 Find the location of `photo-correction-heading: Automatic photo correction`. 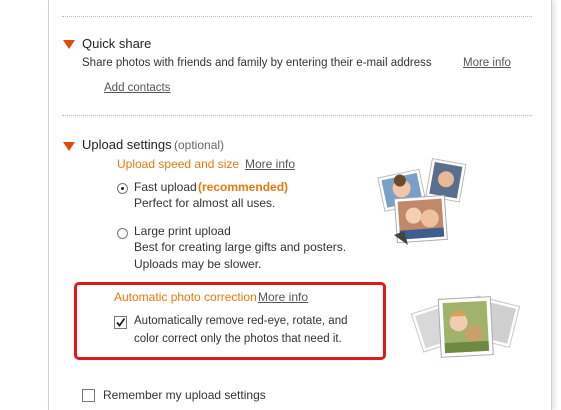

photo-correction-heading: Automatic photo correction is located at coordinates (185, 297).